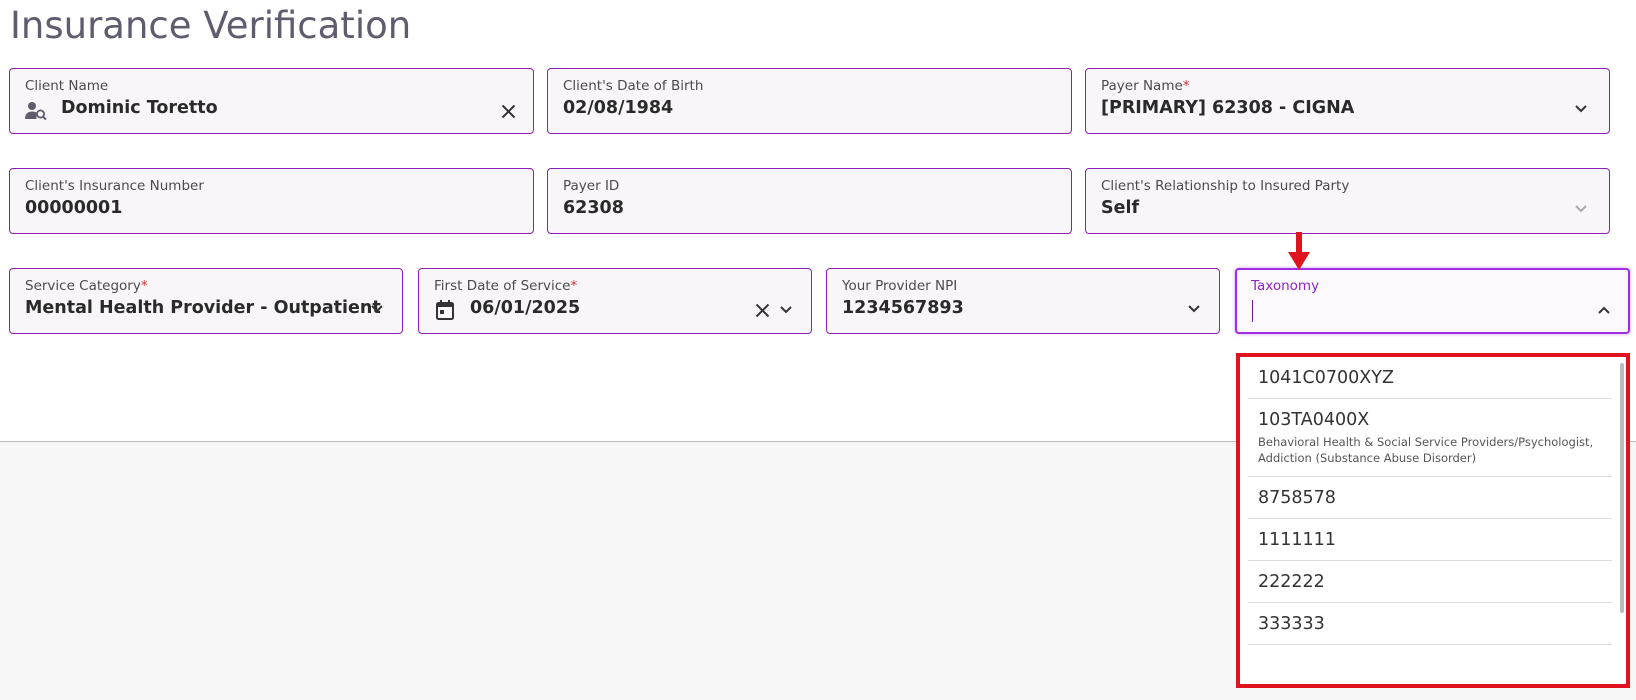 The width and height of the screenshot is (1636, 700). Describe the element at coordinates (67, 86) in the screenshot. I see `client-name-label: Client Name` at that location.